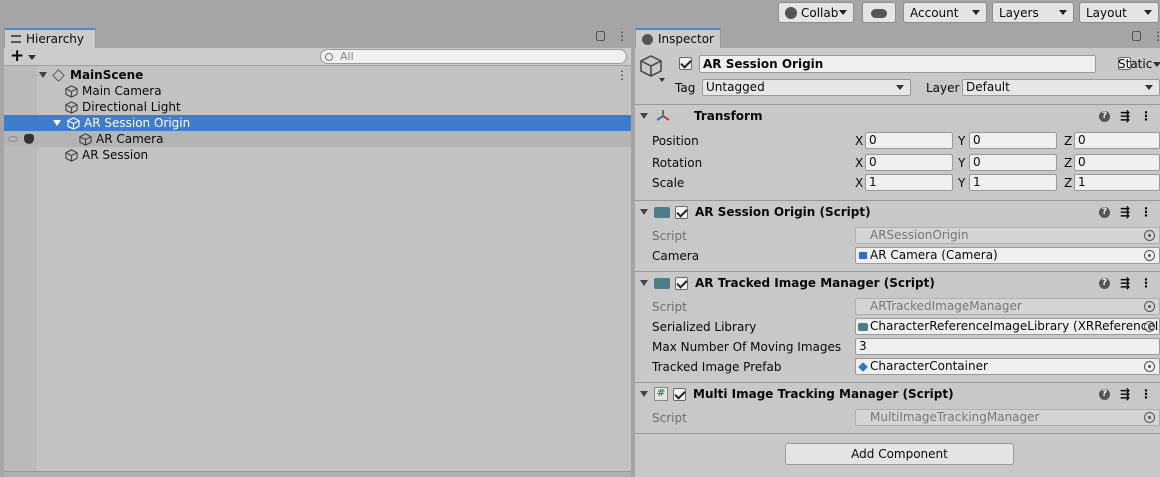 The height and width of the screenshot is (477, 1160). I want to click on max-moving-images-field: 3, so click(1007, 346).